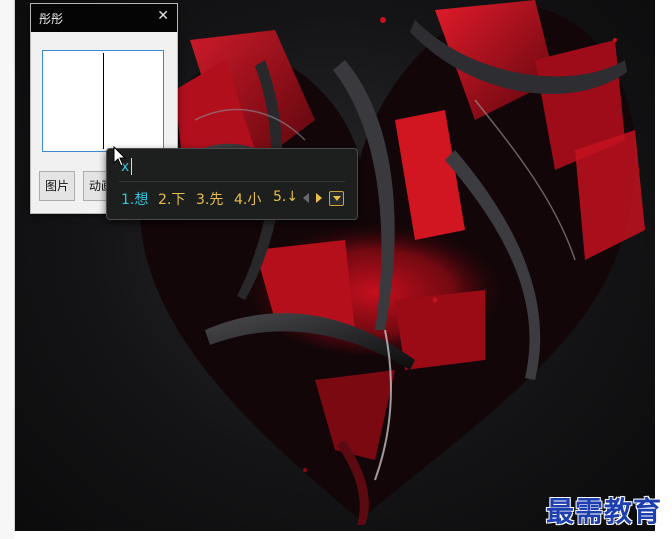 Image resolution: width=672 pixels, height=539 pixels. What do you see at coordinates (134, 199) in the screenshot?
I see `ime-candidate: 1.想` at bounding box center [134, 199].